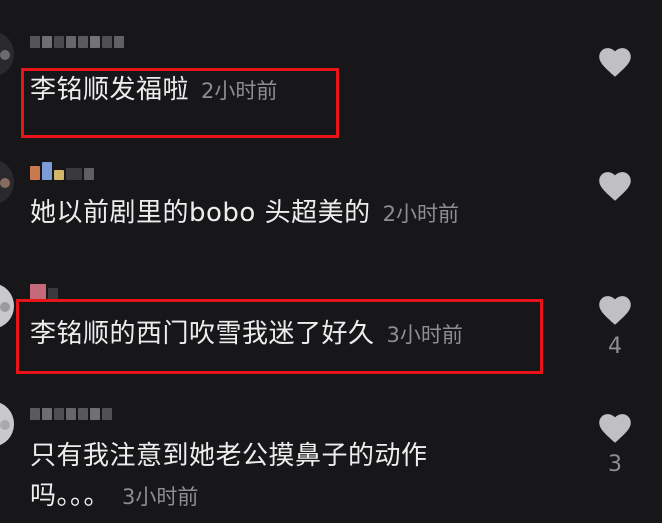 The width and height of the screenshot is (662, 523). Describe the element at coordinates (114, 496) in the screenshot. I see `comment-text: 吗。。。 3小时前` at that location.